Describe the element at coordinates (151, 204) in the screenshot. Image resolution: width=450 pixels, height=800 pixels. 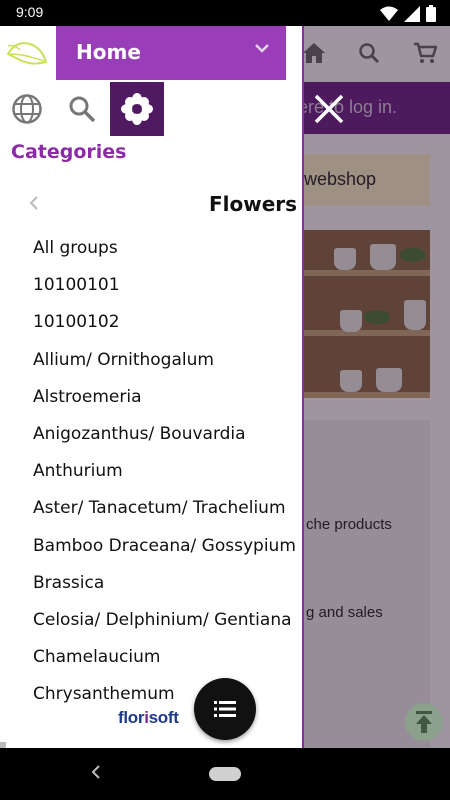
I see `group-header: Flowers` at that location.